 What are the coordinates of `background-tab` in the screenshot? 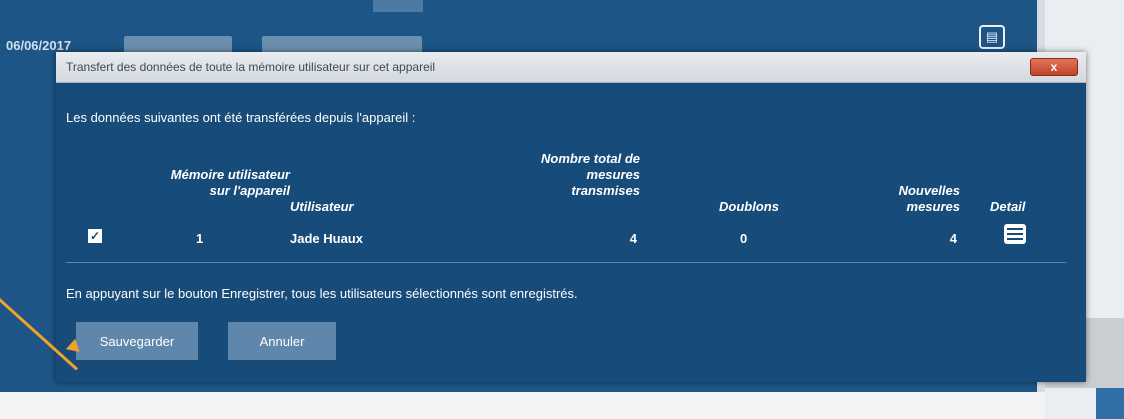 It's located at (398, 6).